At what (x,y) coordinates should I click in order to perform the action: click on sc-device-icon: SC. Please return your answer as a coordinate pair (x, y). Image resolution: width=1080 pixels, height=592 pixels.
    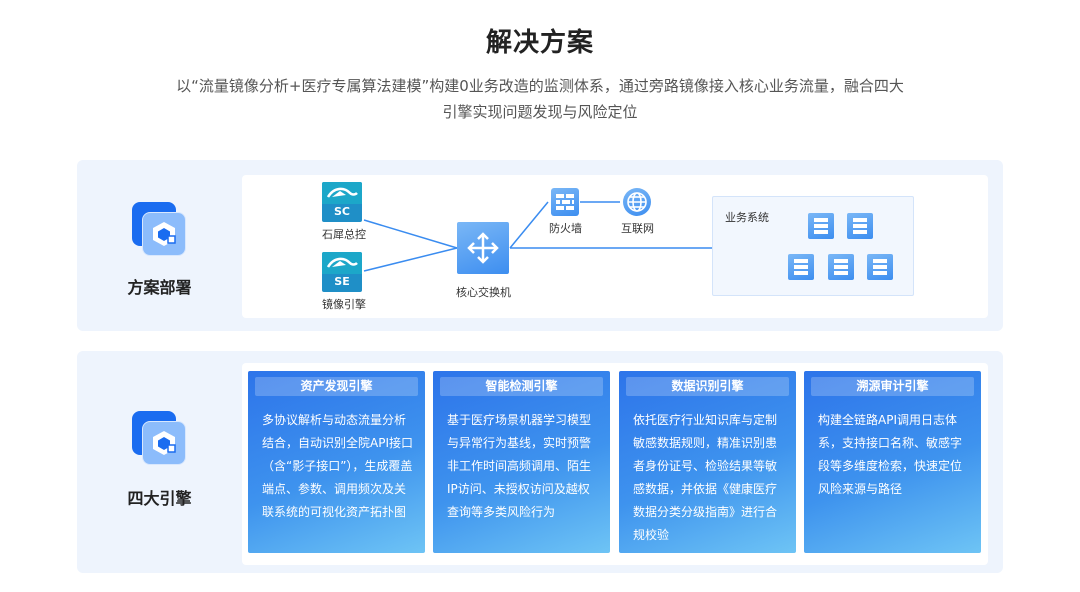
    Looking at the image, I should click on (342, 202).